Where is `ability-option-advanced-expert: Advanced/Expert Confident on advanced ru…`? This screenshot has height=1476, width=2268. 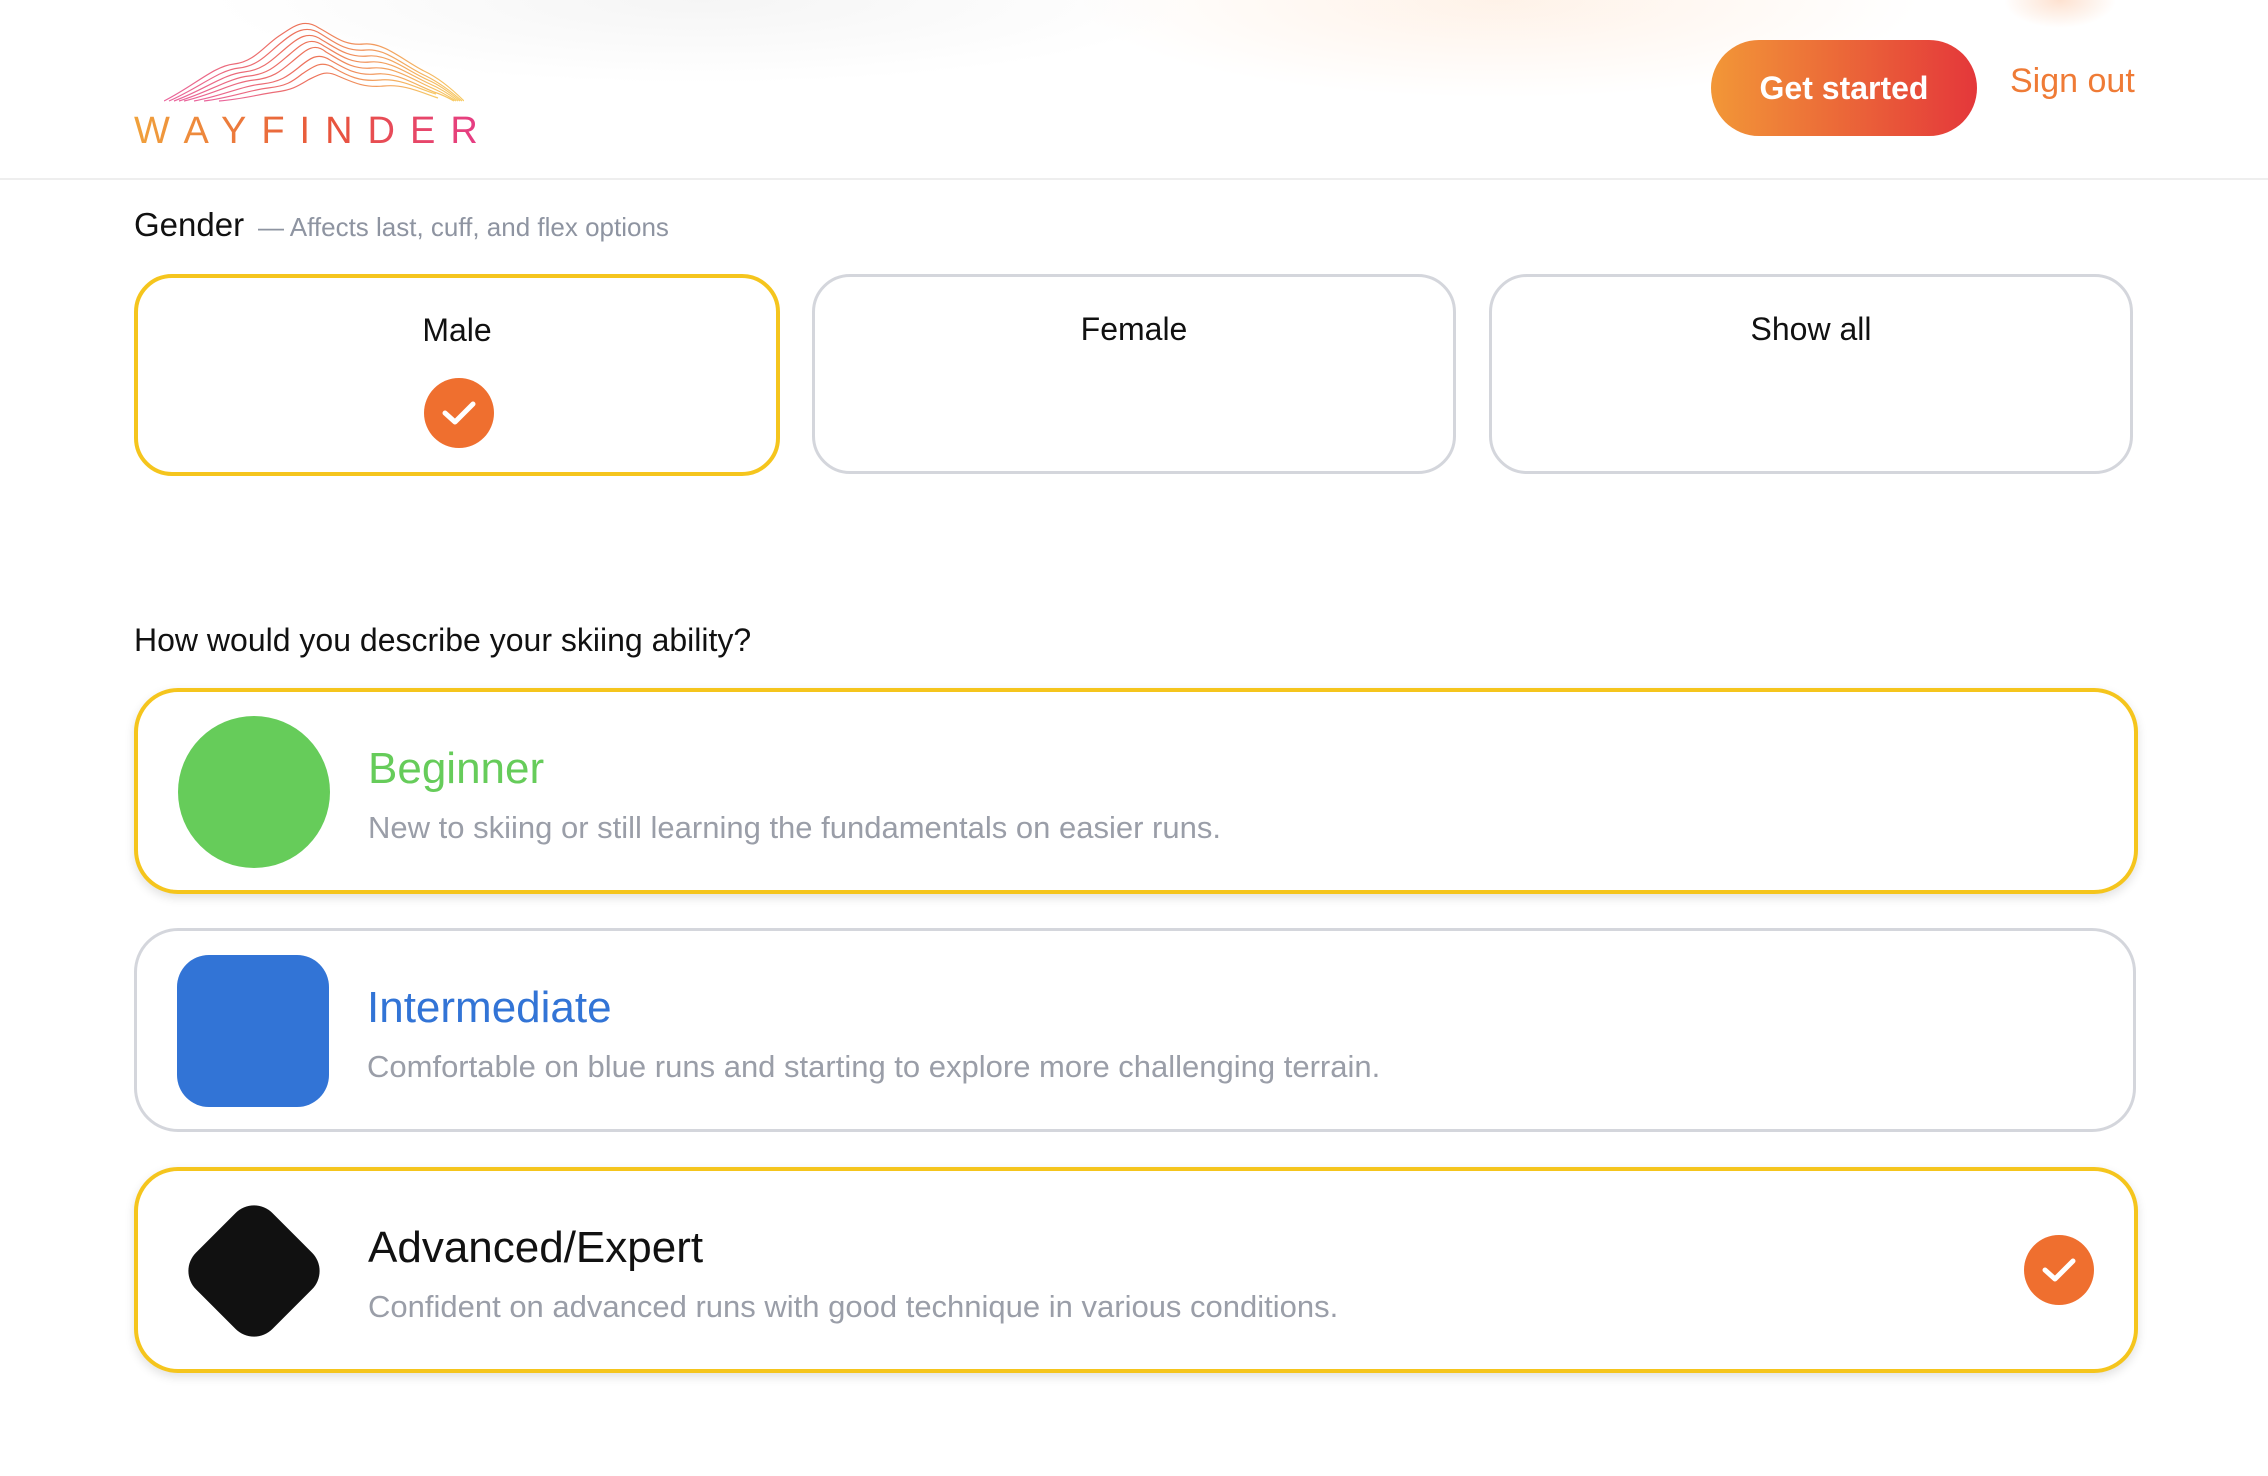 ability-option-advanced-expert: Advanced/Expert Confident on advanced ru… is located at coordinates (1136, 1270).